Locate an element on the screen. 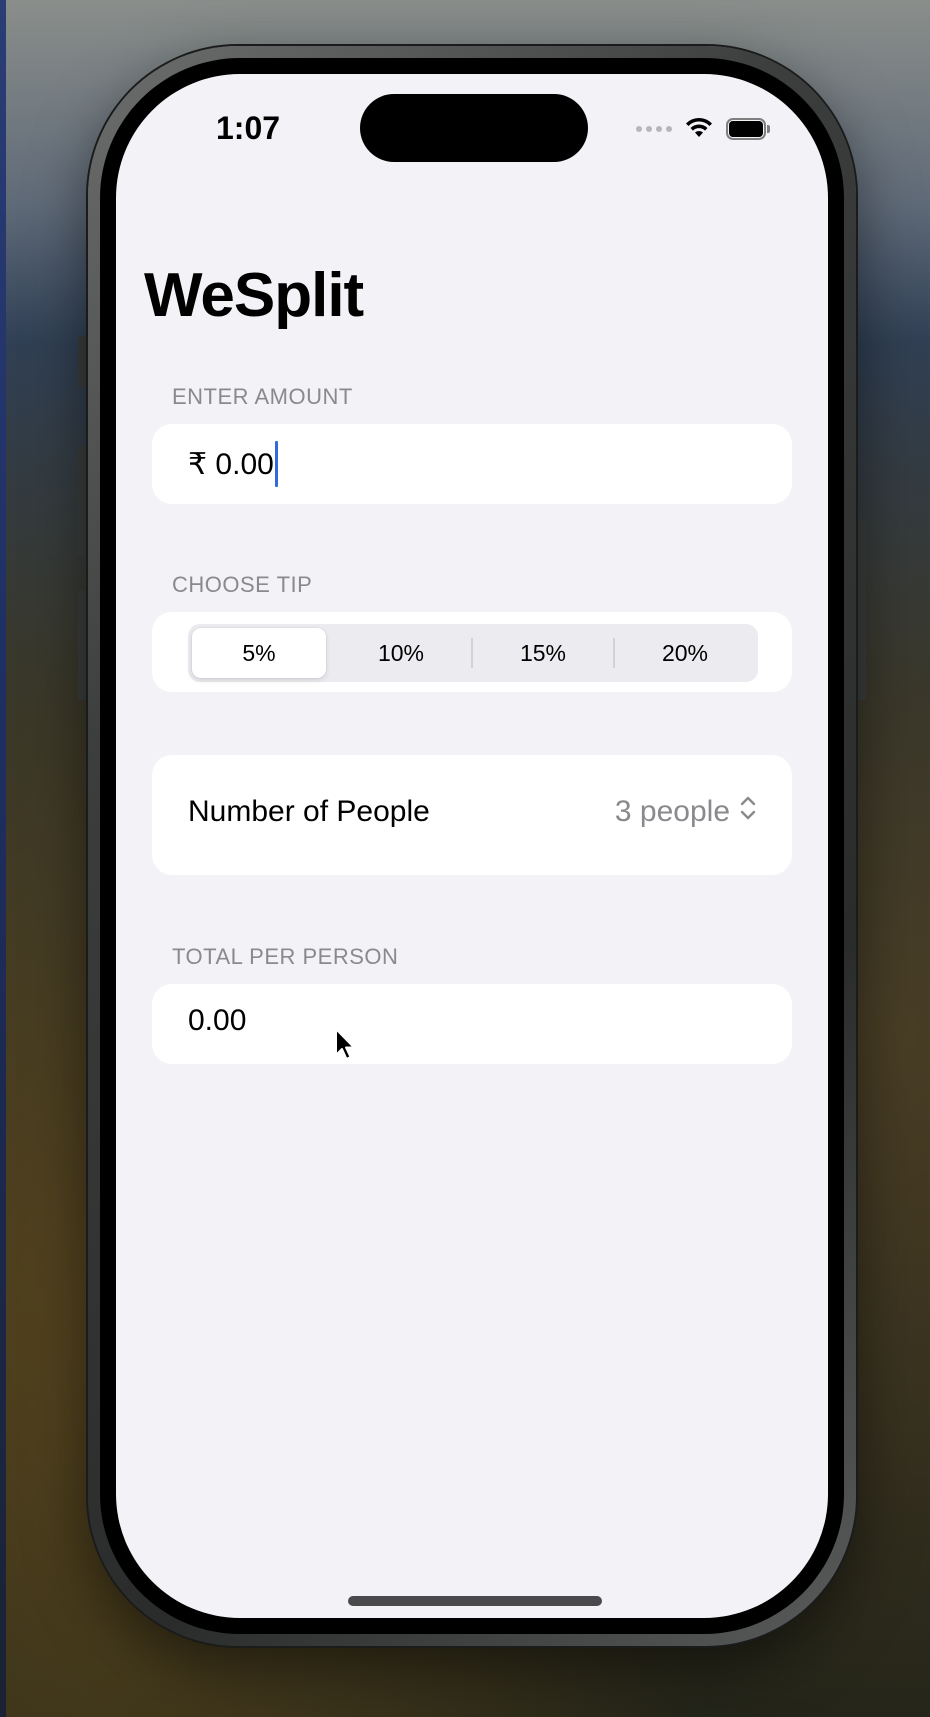 This screenshot has width=930, height=1717. status-time: 1:07 is located at coordinates (248, 128).